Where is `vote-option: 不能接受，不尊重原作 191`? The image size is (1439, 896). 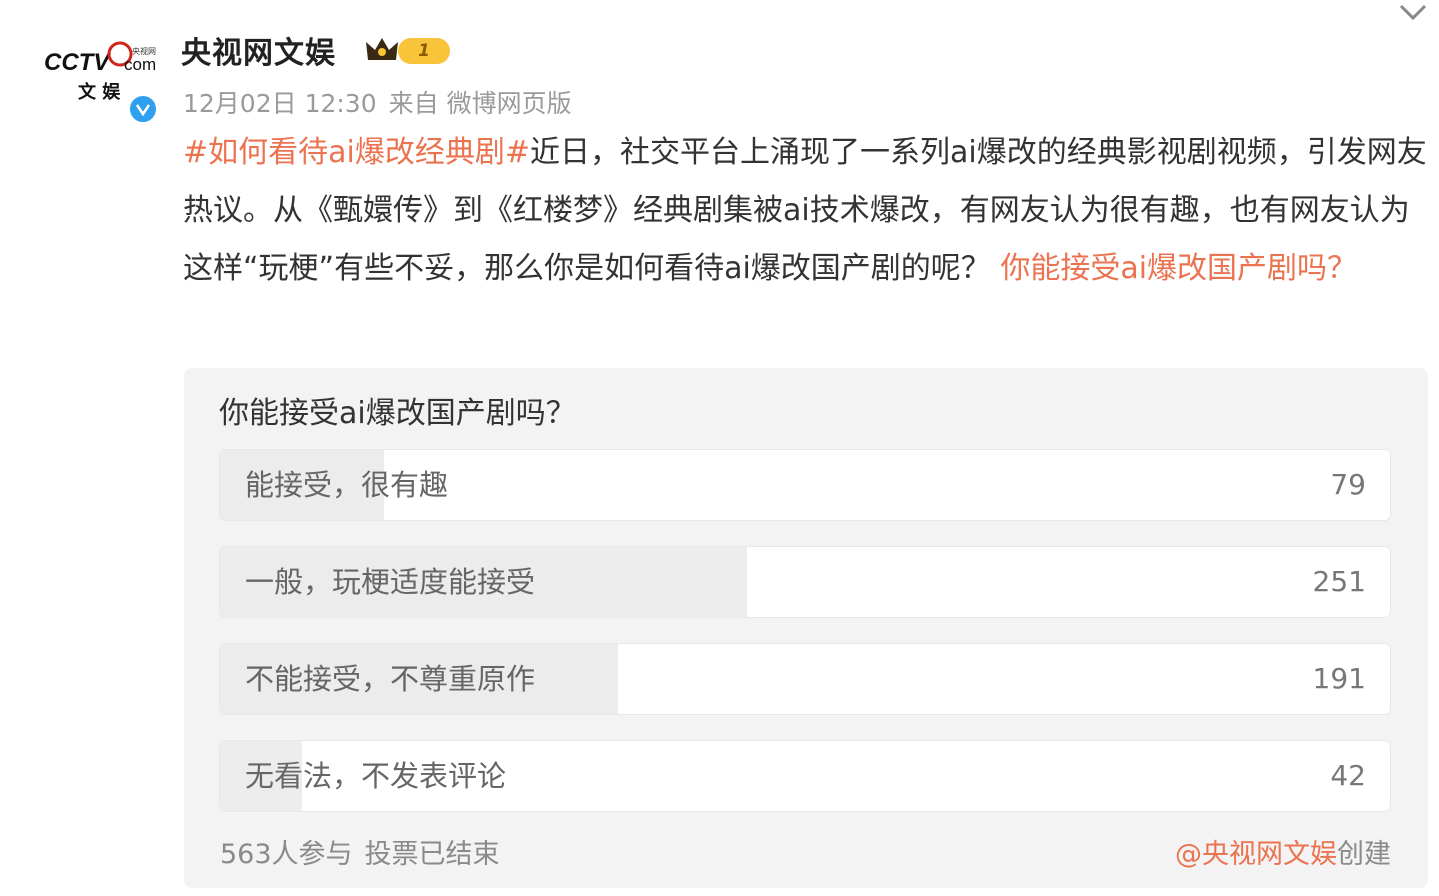 vote-option: 不能接受，不尊重原作 191 is located at coordinates (805, 679).